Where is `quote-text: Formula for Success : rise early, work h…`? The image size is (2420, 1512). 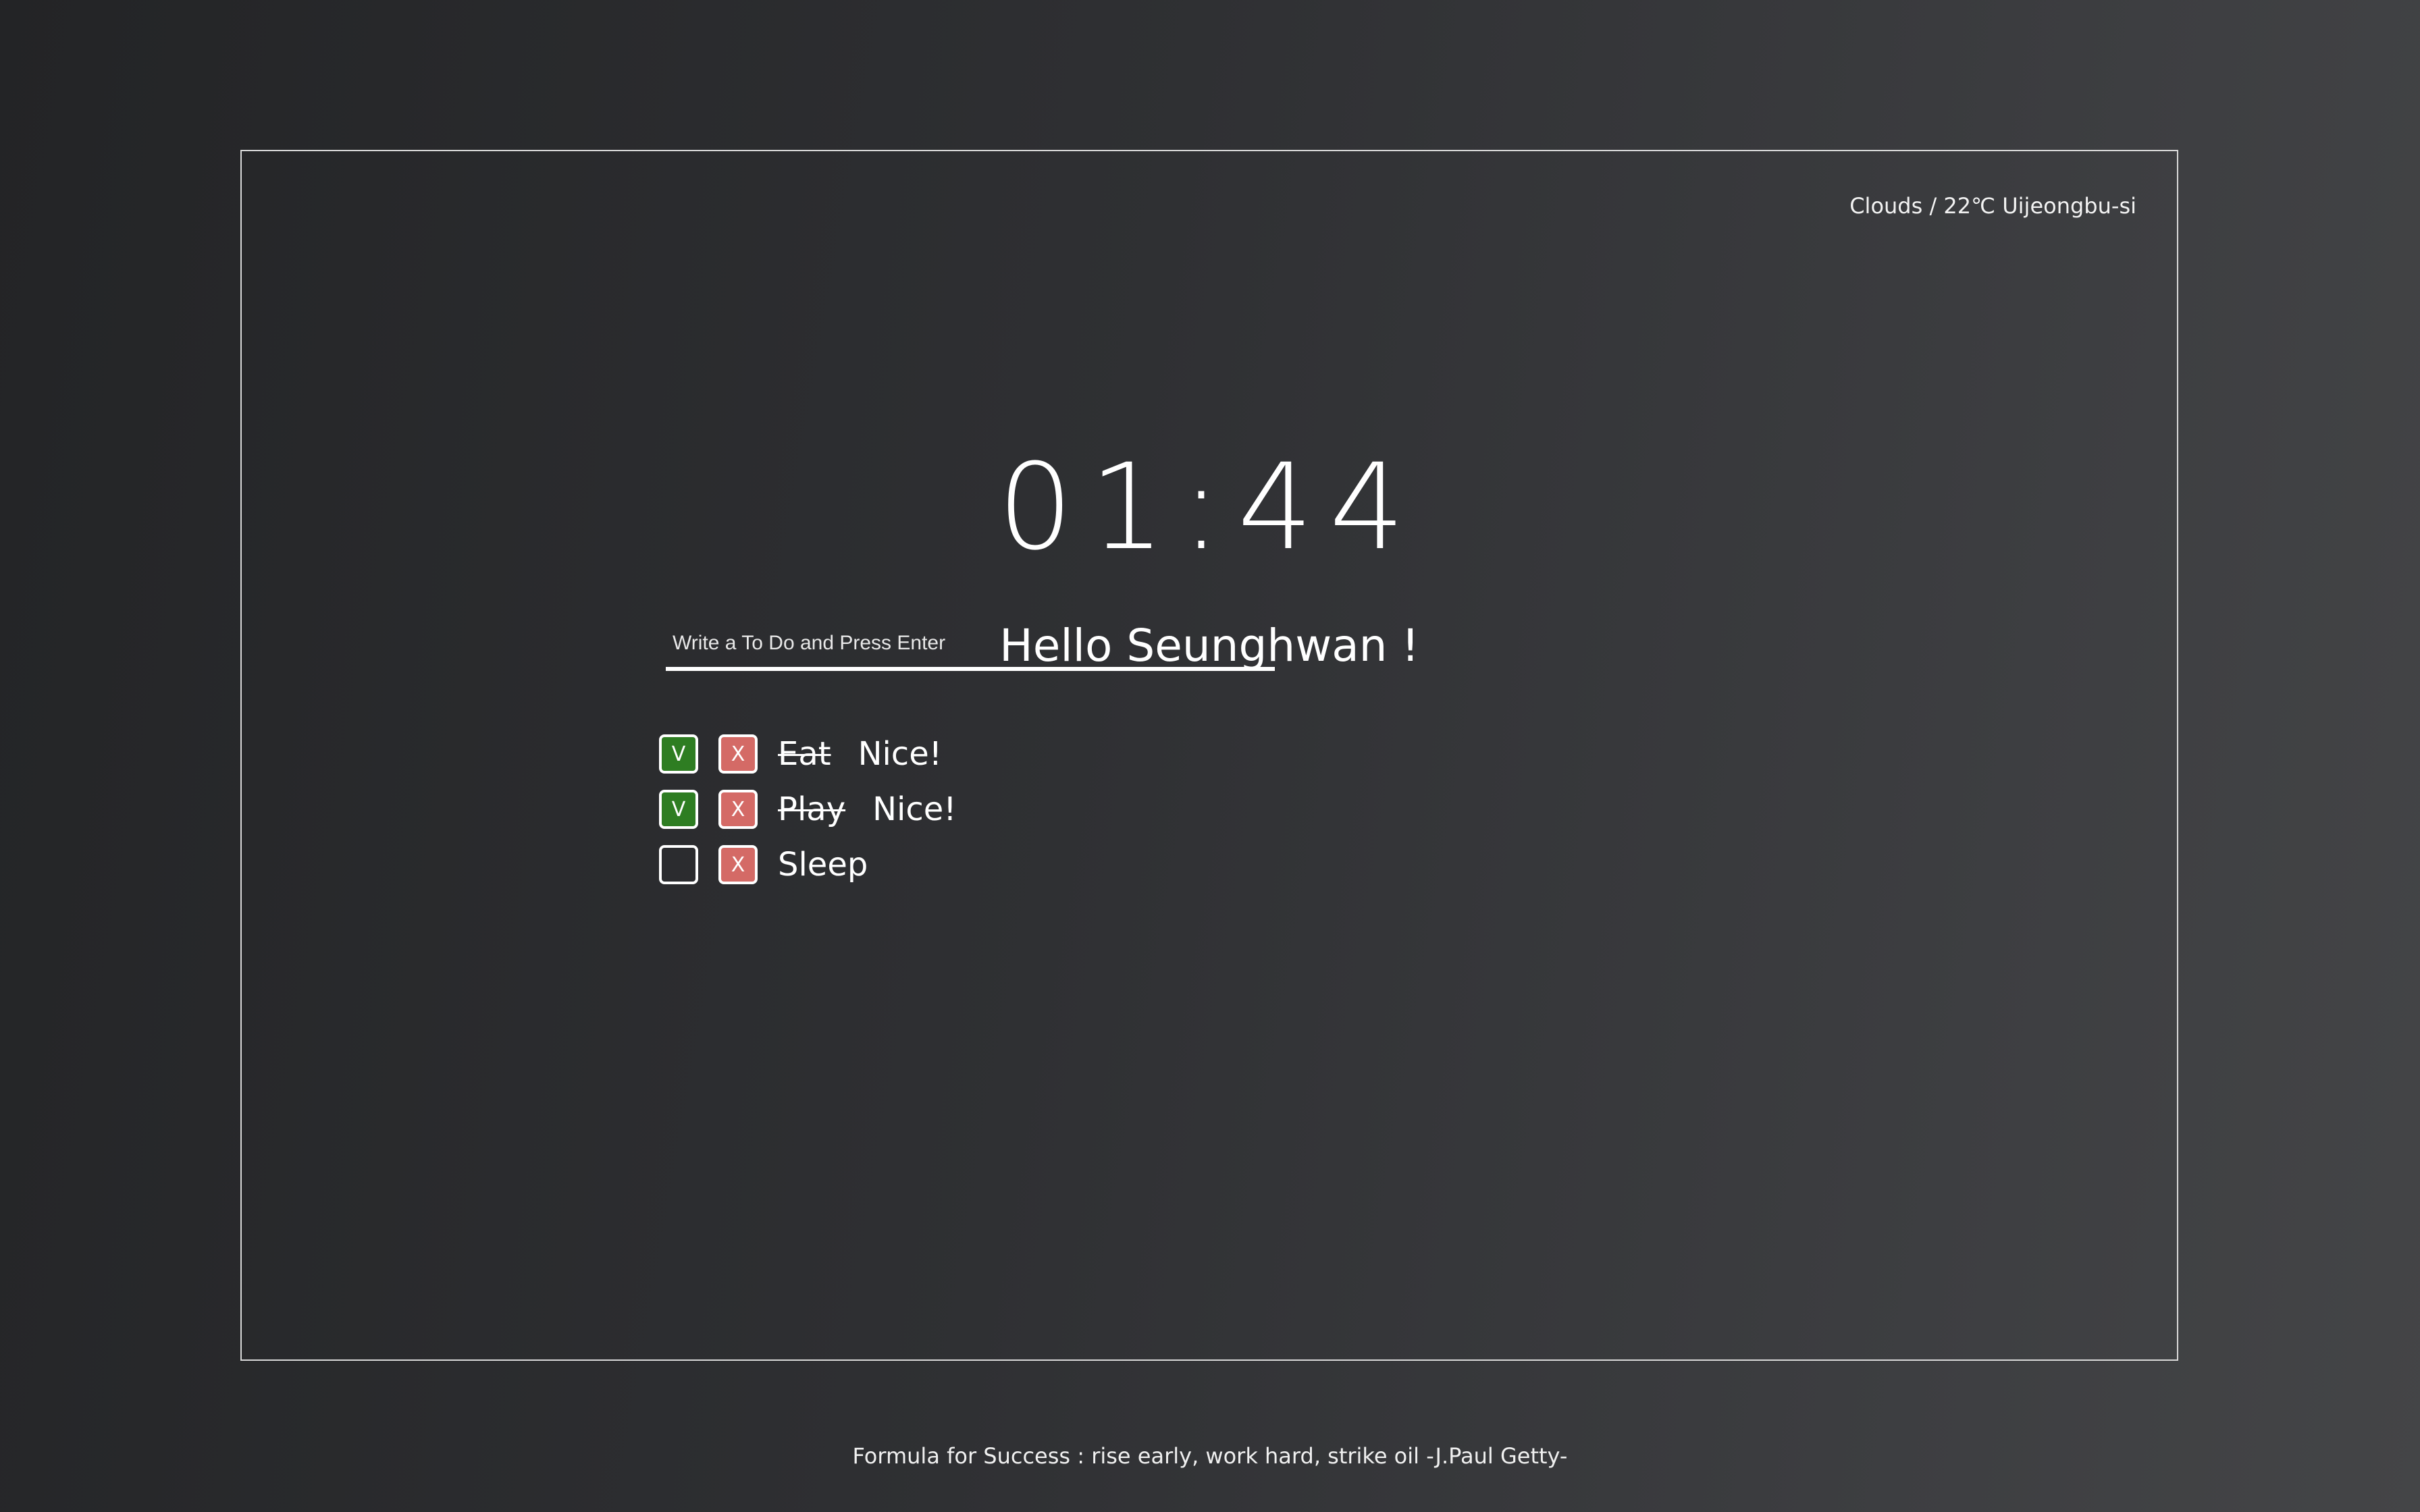 quote-text: Formula for Success : rise early, work h… is located at coordinates (1210, 1456).